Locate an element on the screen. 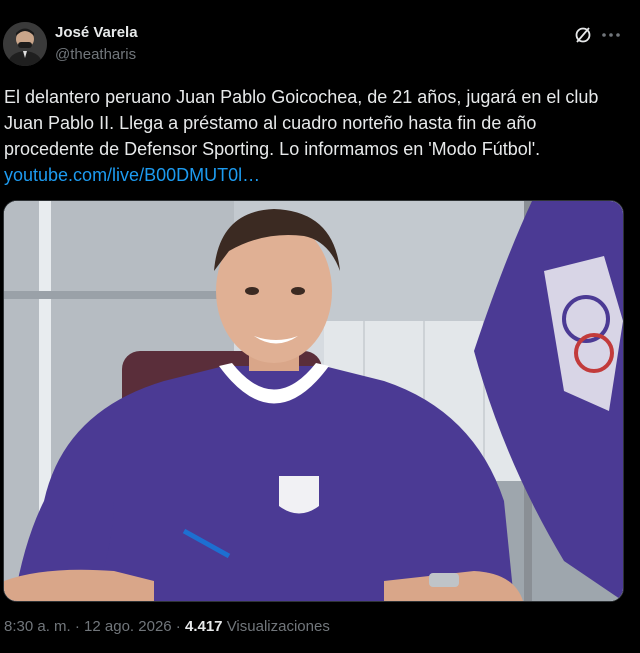 This screenshot has width=640, height=653. views-count: 4.417 is located at coordinates (203, 626).